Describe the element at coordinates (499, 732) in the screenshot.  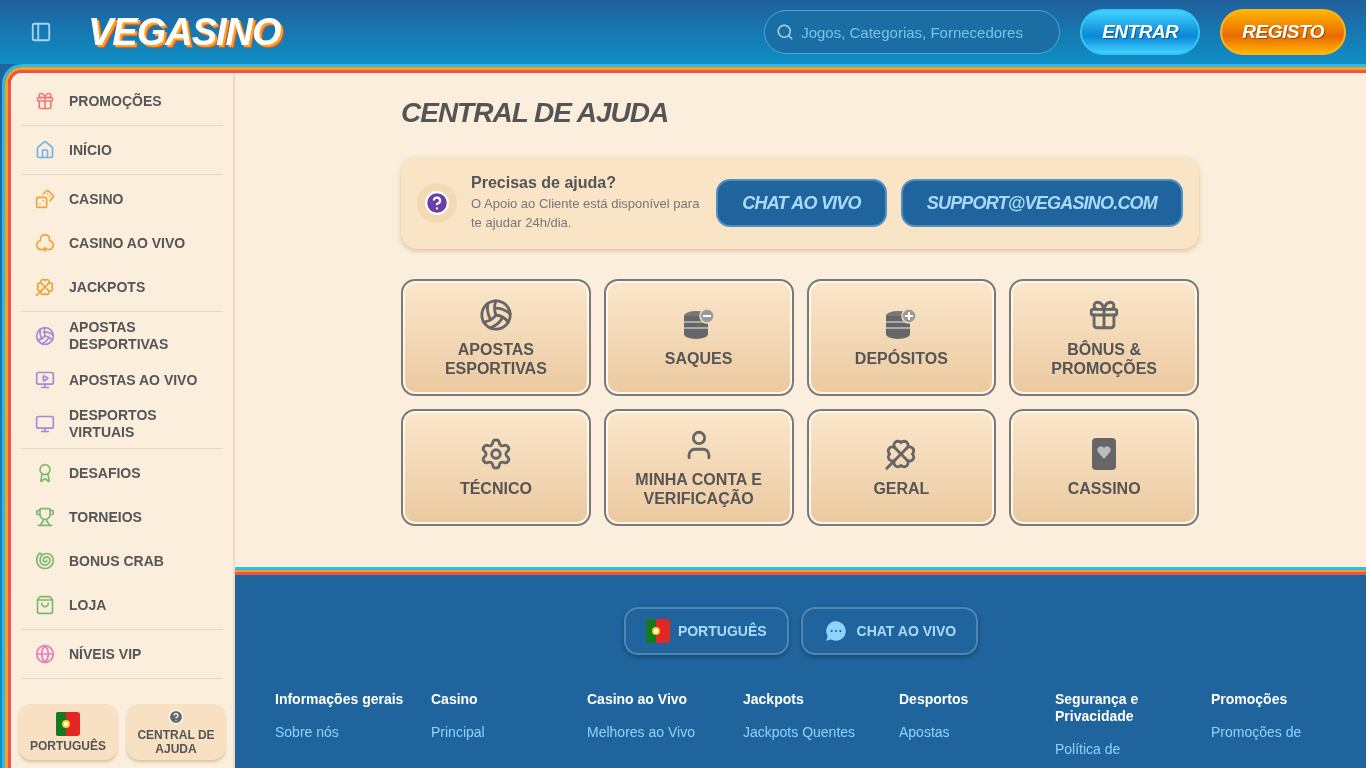
I see `footer-link: Principal` at that location.